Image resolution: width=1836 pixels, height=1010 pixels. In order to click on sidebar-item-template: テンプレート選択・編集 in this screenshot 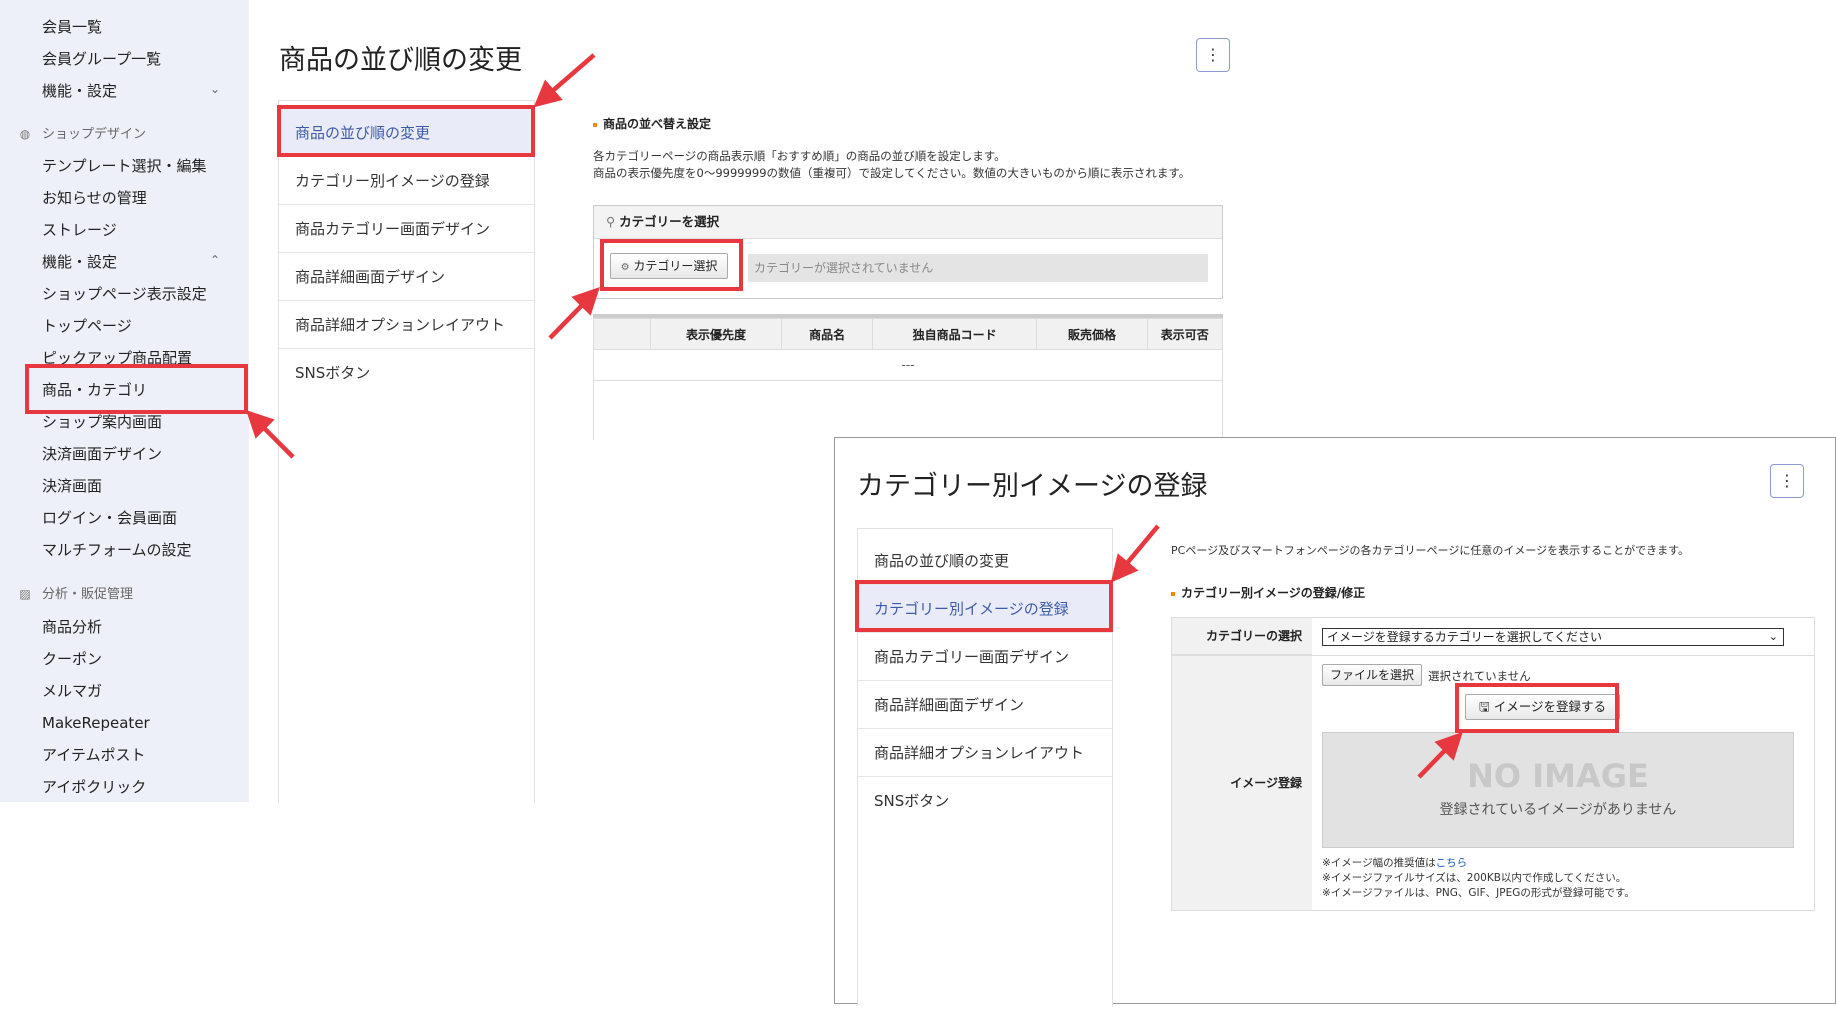, I will do `click(124, 166)`.